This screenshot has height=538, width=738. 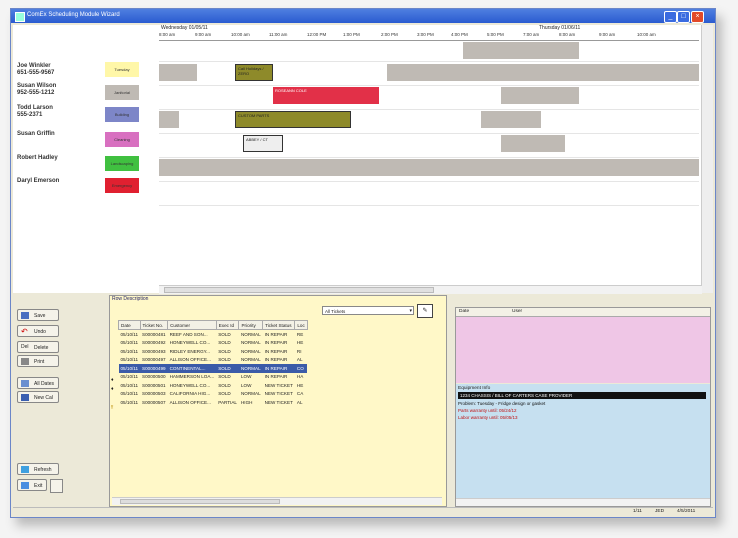 I want to click on undo-button: ↶ Undo, so click(x=38, y=331).